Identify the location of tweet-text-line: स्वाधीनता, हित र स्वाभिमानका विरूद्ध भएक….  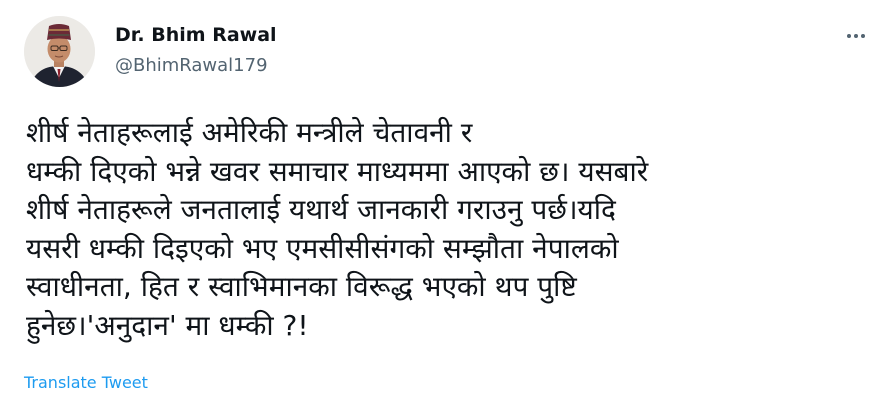
(301, 286).